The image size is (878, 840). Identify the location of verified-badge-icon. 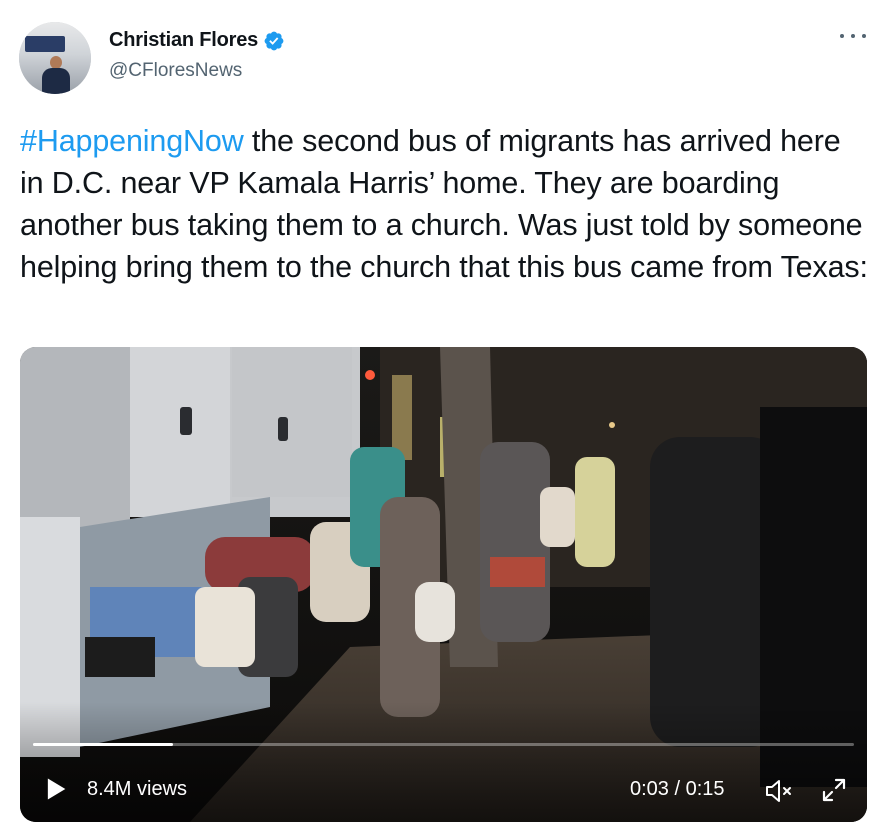
(274, 40).